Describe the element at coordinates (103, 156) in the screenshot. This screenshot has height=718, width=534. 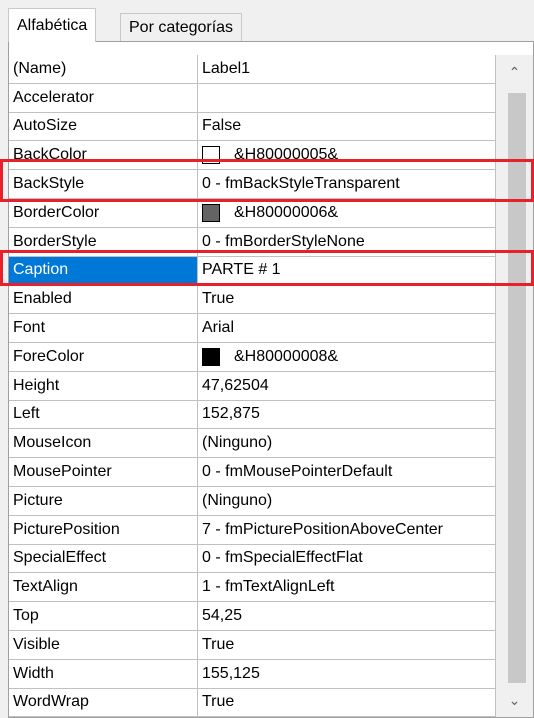
I see `property-name: BackColor` at that location.